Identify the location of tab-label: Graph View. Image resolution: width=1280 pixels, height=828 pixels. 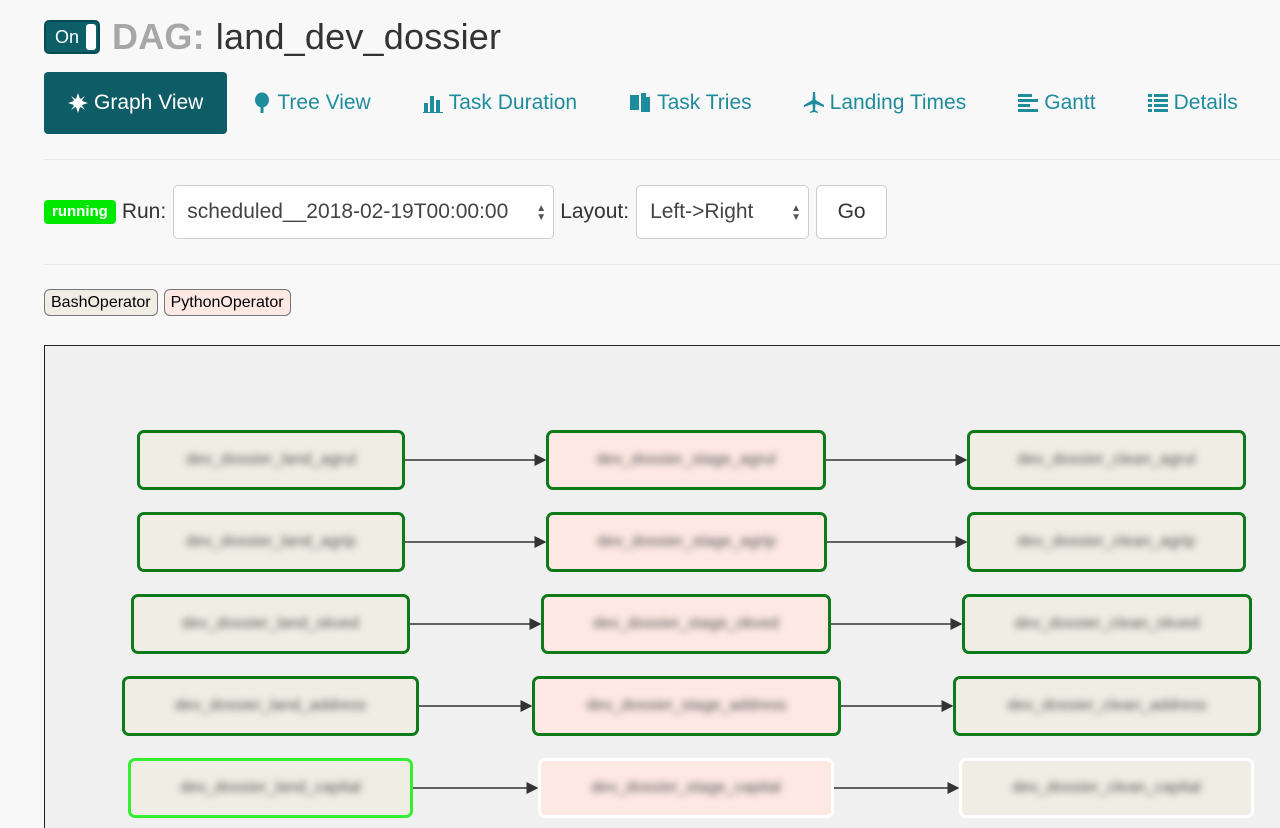
(149, 102).